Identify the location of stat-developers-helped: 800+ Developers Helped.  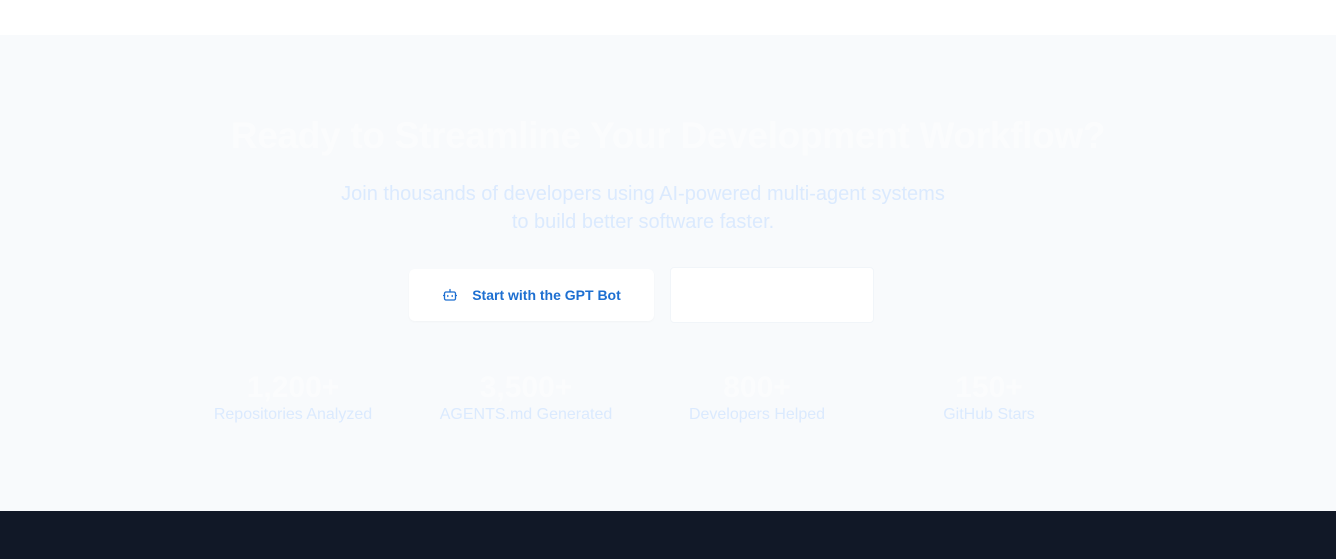
(757, 398).